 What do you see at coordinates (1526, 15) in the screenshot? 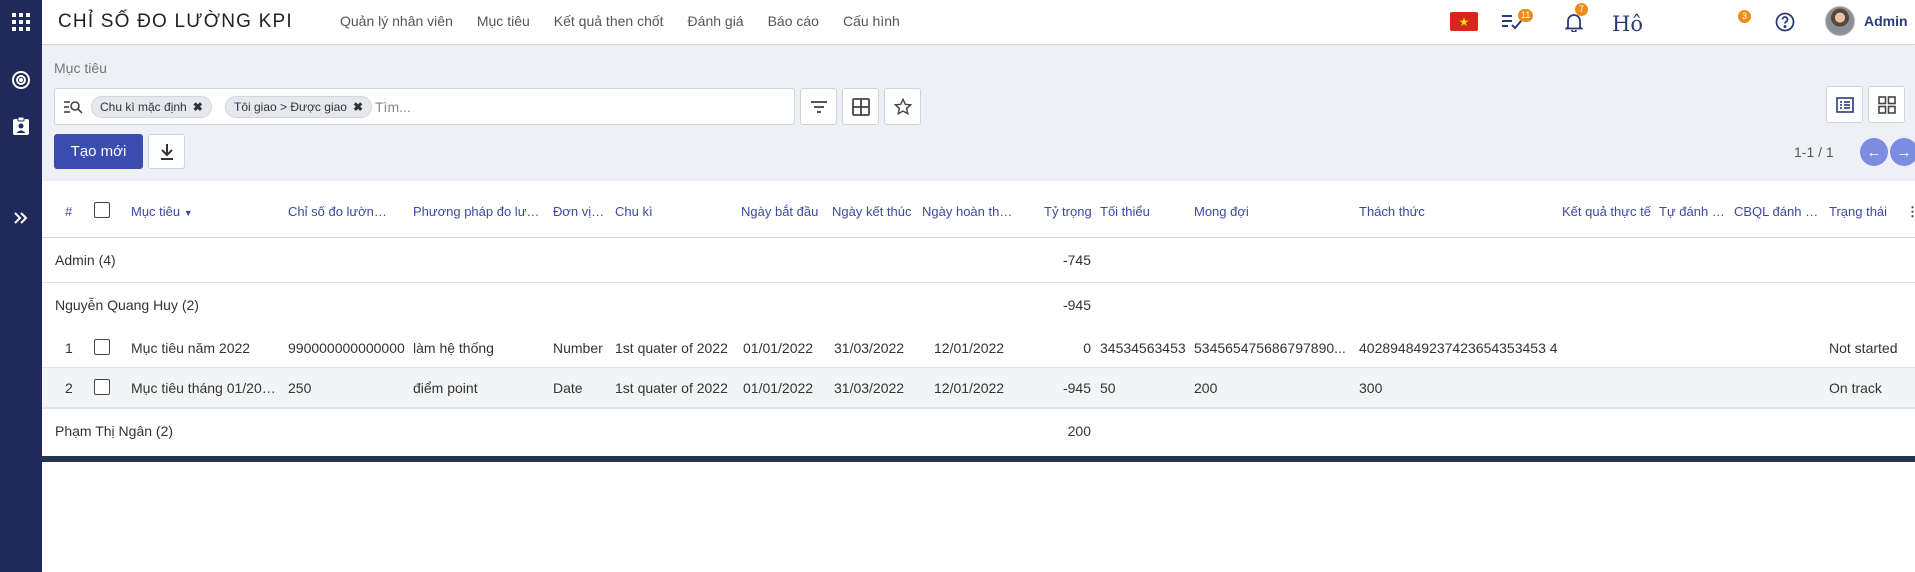
I see `tasks-count-badge: 11` at bounding box center [1526, 15].